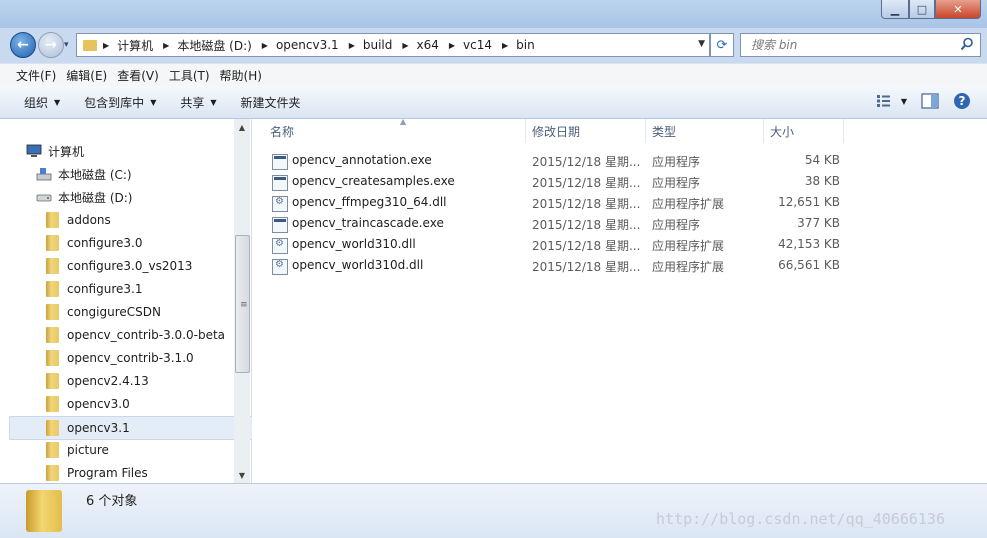 Image resolution: width=987 pixels, height=538 pixels. What do you see at coordinates (135, 45) in the screenshot?
I see `breadcrumb-label: 计算机` at bounding box center [135, 45].